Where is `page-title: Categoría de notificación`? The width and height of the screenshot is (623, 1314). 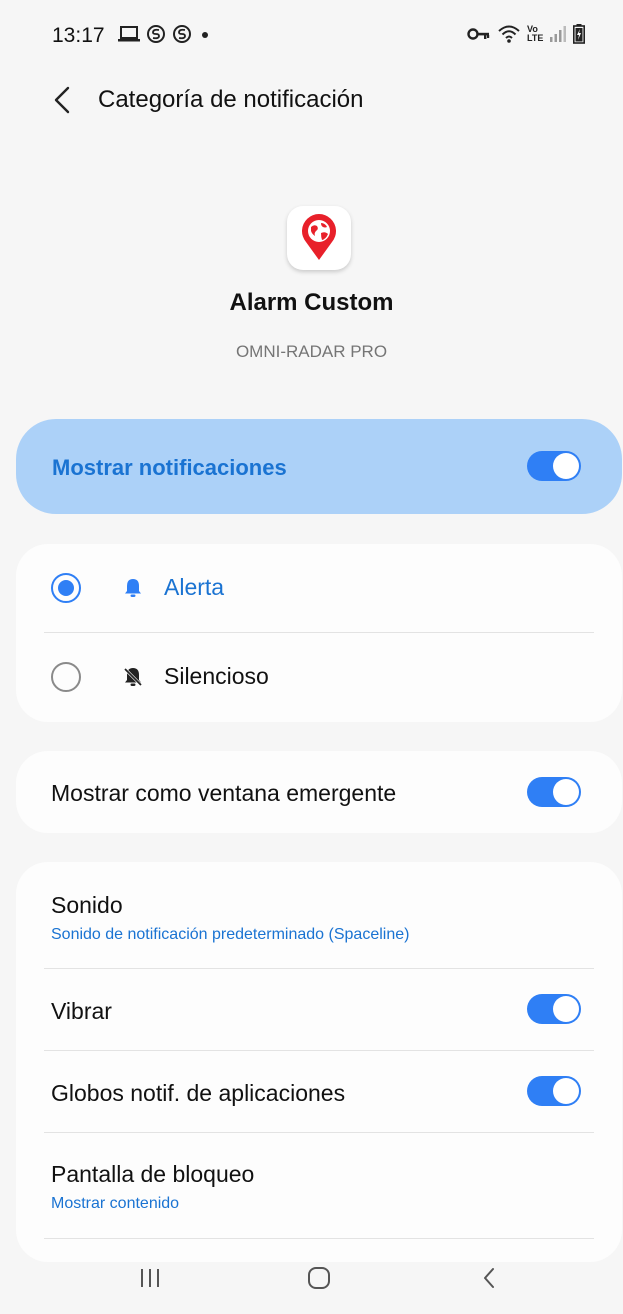 page-title: Categoría de notificación is located at coordinates (231, 99).